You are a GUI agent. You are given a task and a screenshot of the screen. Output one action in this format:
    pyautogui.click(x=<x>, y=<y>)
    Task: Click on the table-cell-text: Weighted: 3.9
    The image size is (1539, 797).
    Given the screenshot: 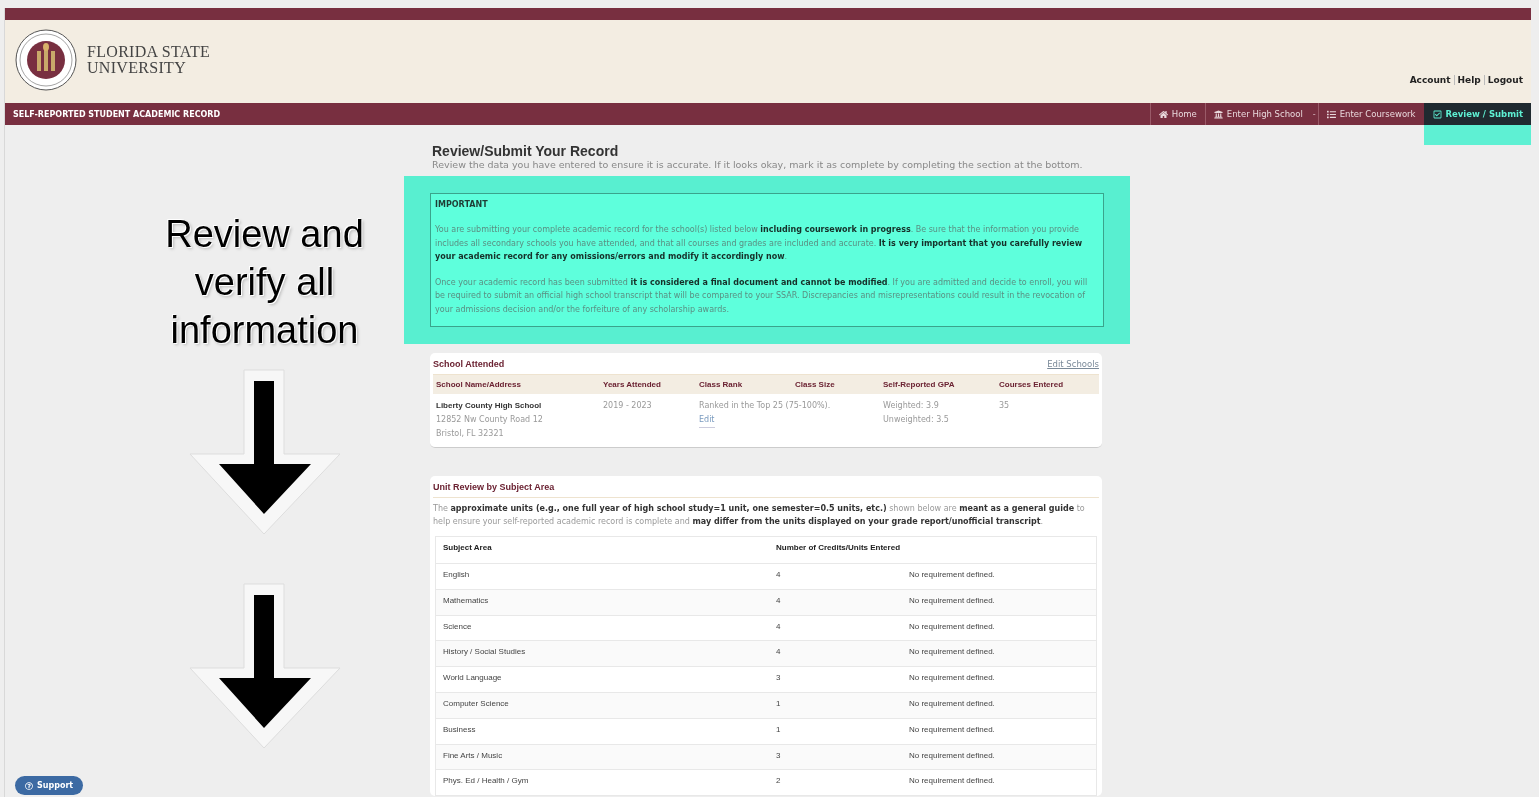 What is the action you would take?
    pyautogui.click(x=911, y=406)
    